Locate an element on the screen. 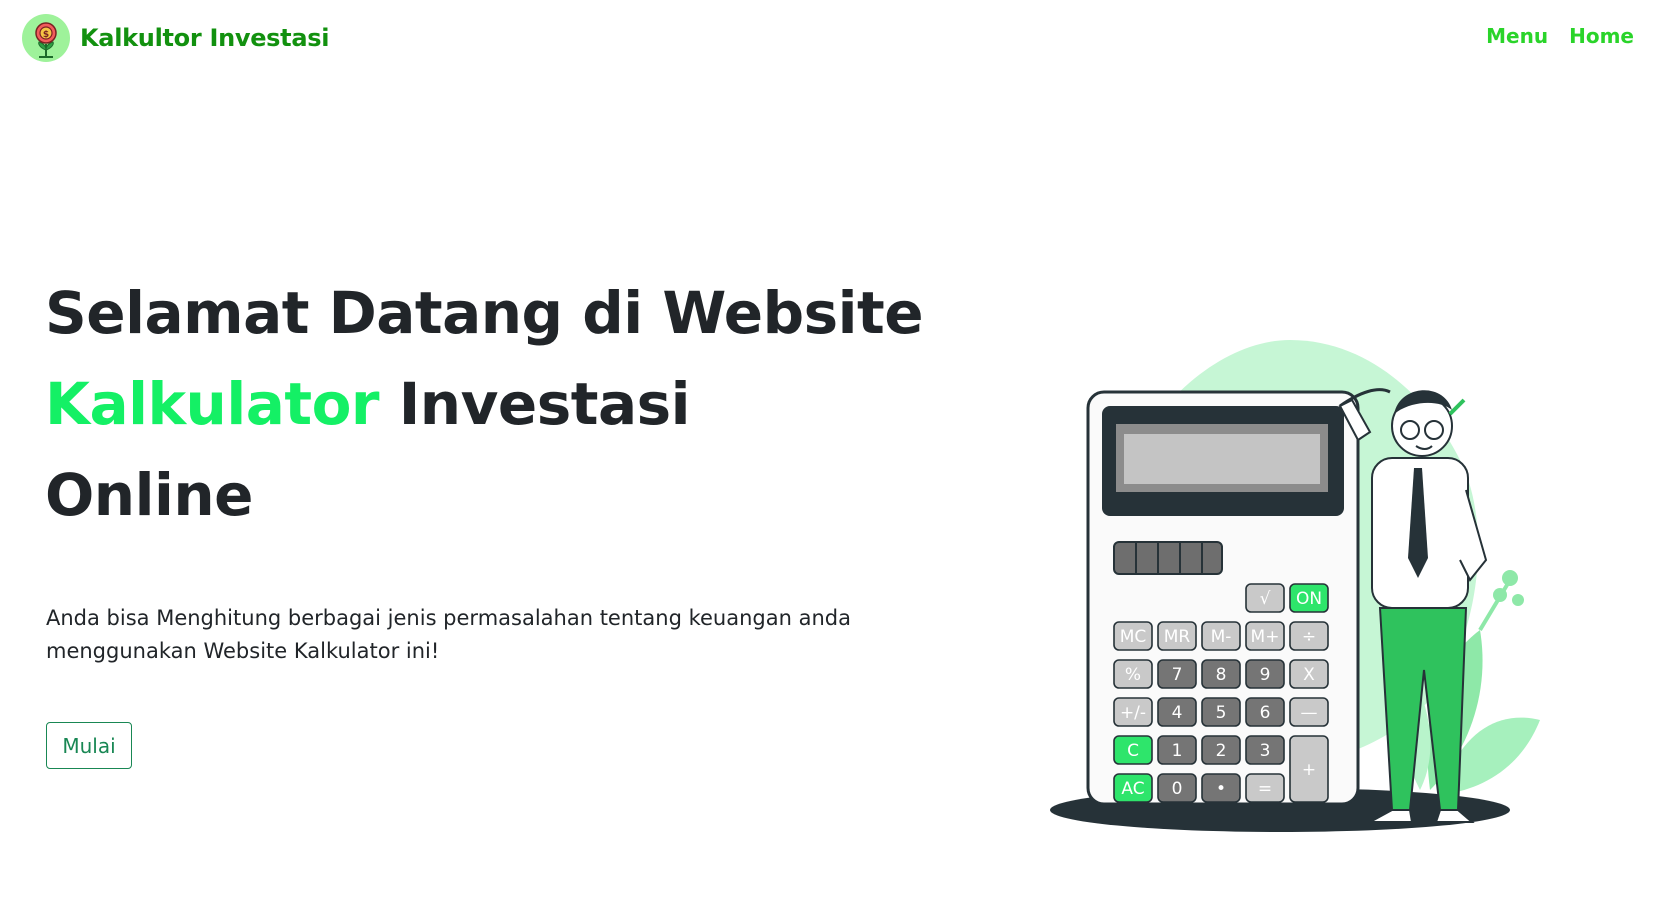 This screenshot has width=1667, height=899. calculator-key-label: 2 is located at coordinates (1221, 751).